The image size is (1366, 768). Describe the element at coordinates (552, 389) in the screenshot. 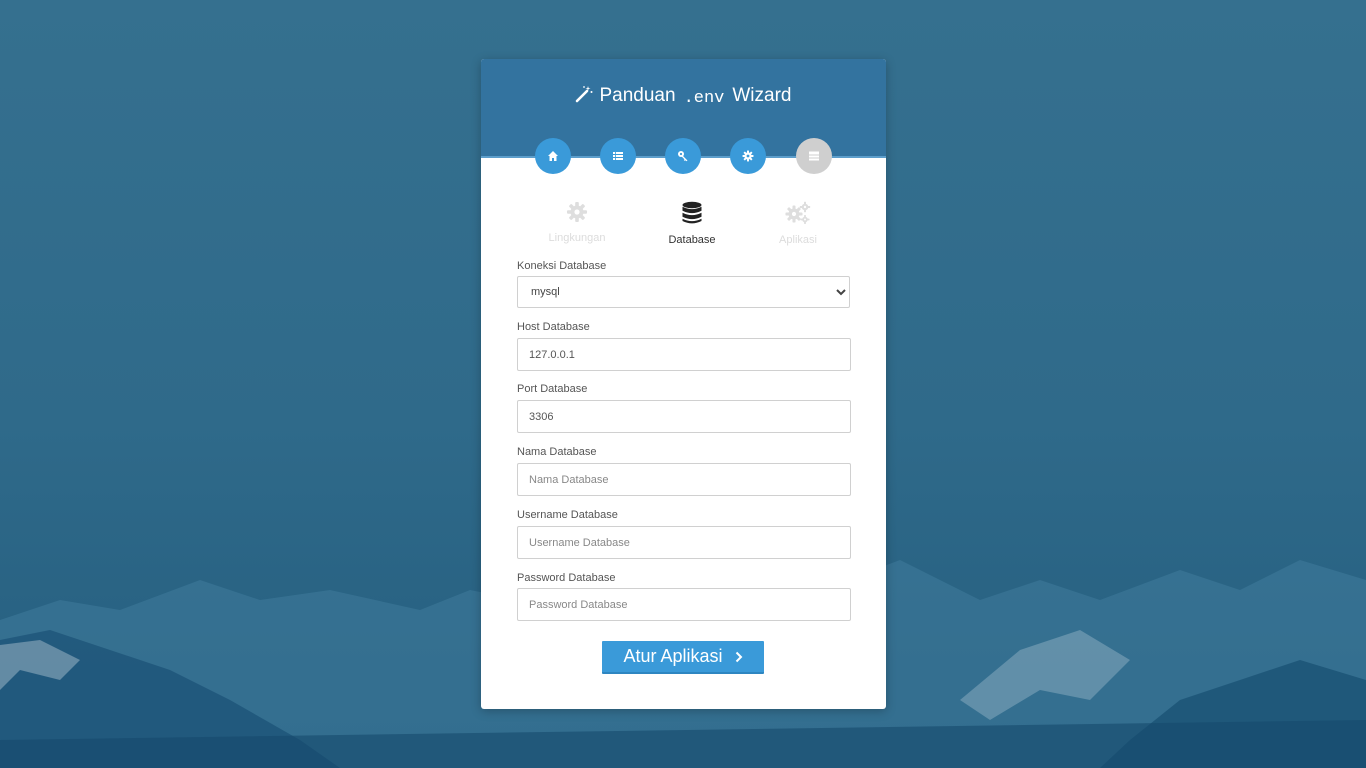

I see `port-label: Port Database` at that location.